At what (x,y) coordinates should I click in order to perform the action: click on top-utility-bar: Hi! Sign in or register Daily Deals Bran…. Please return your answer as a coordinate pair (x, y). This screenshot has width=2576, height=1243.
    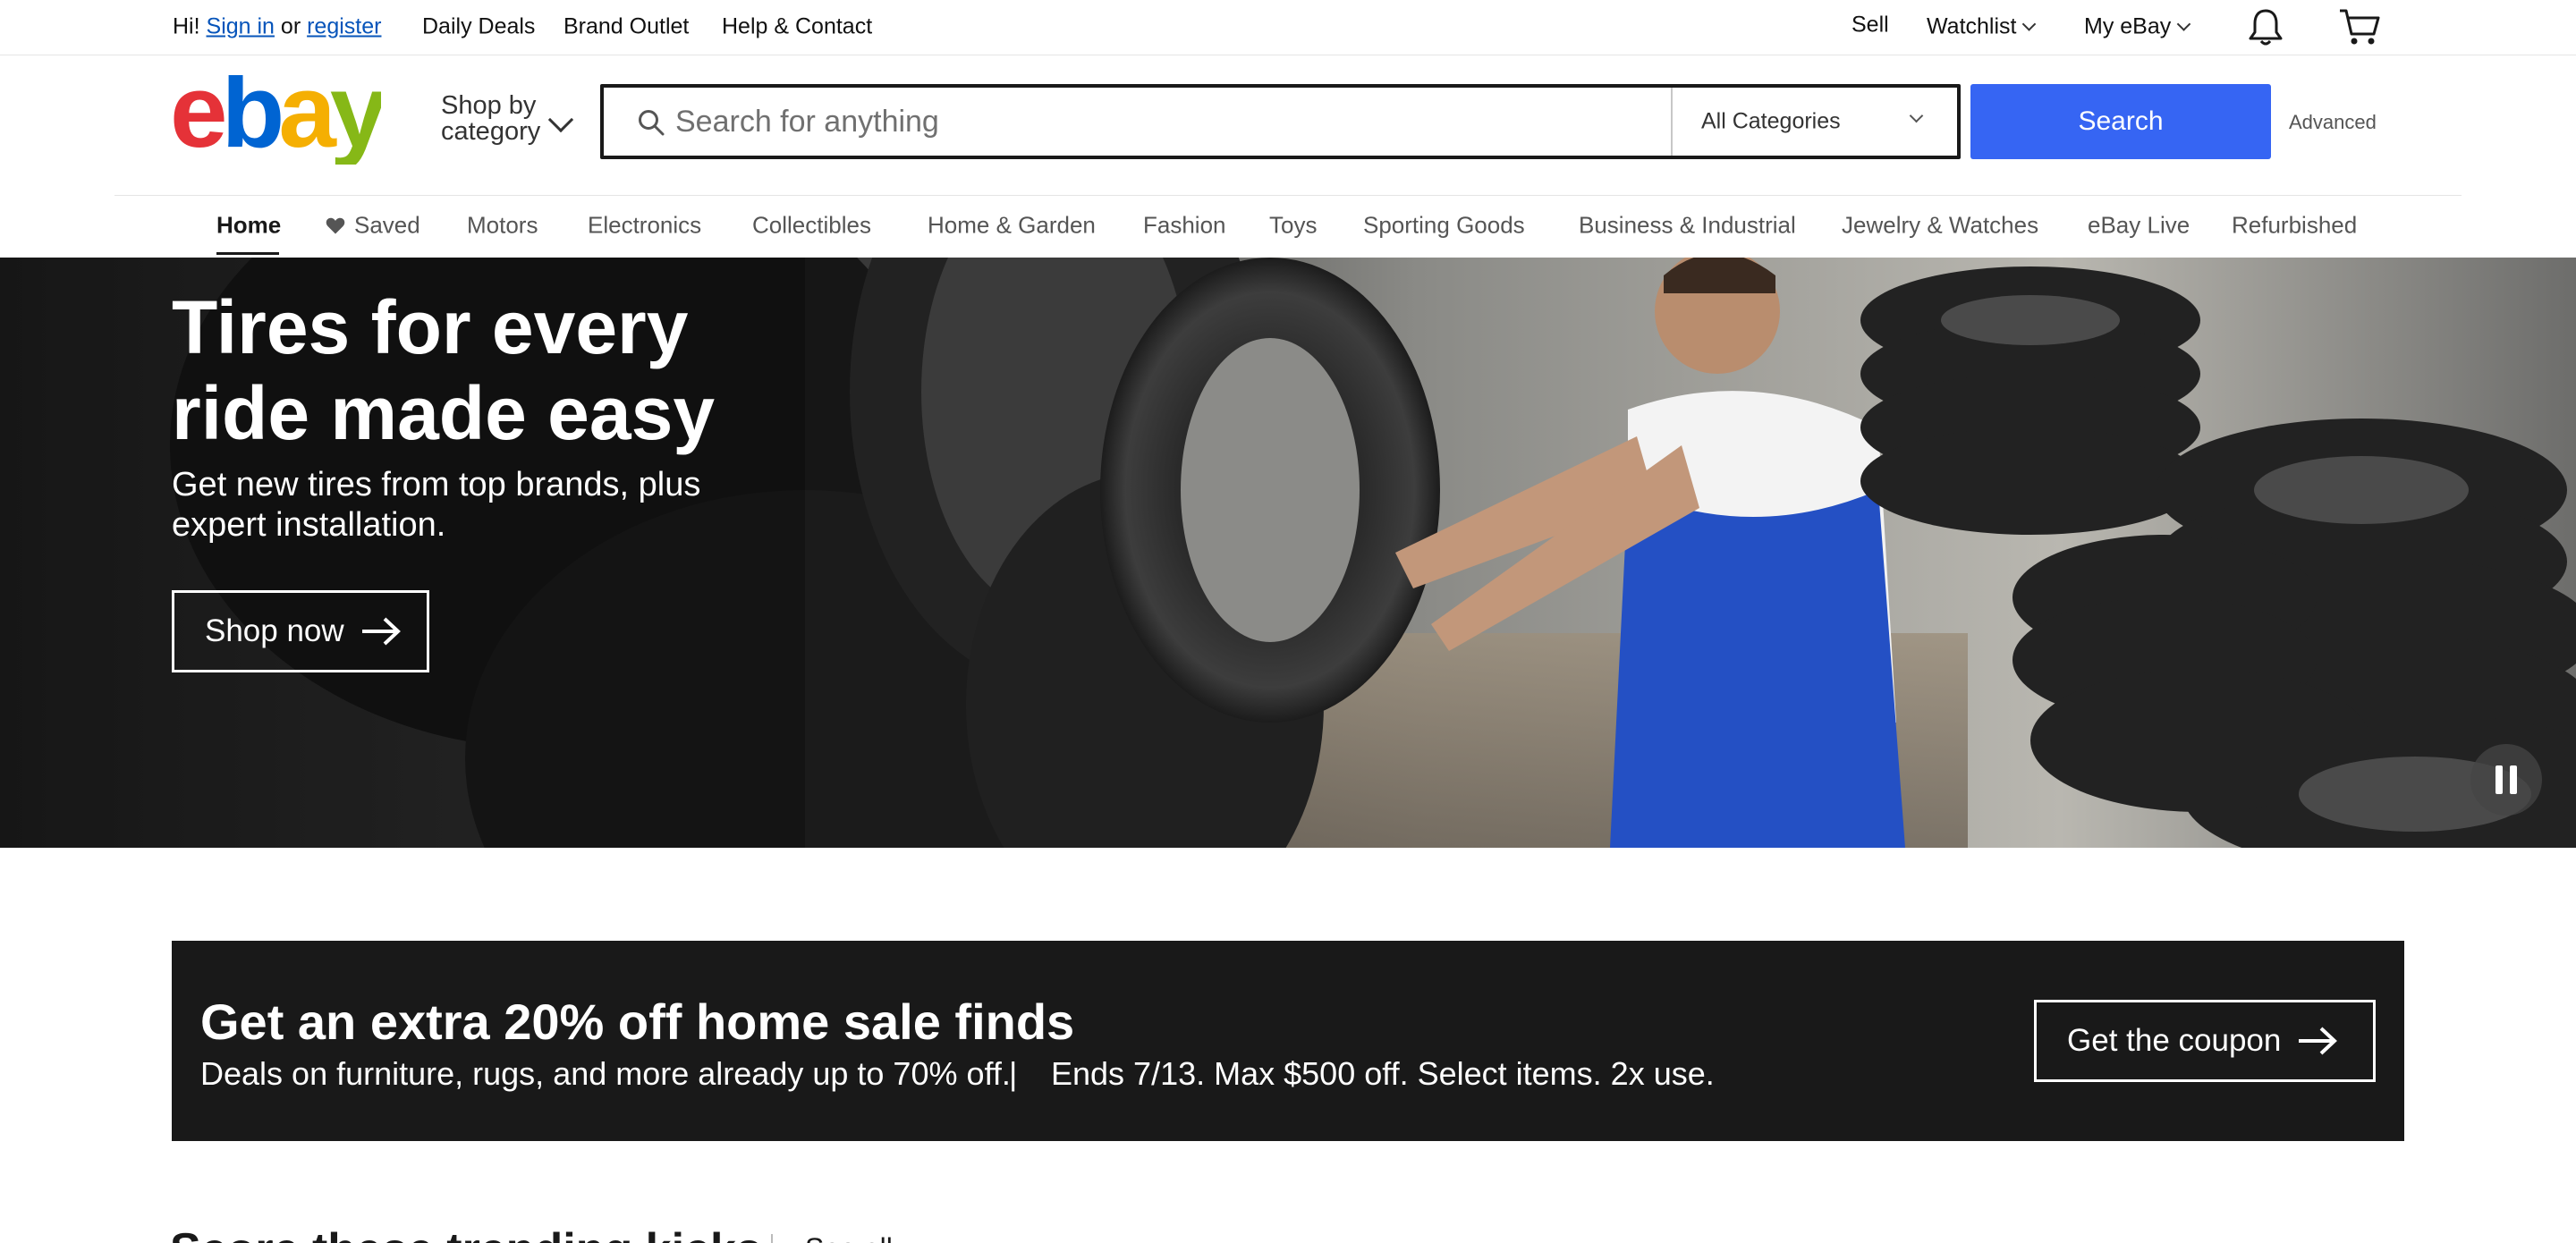
    Looking at the image, I should click on (1288, 27).